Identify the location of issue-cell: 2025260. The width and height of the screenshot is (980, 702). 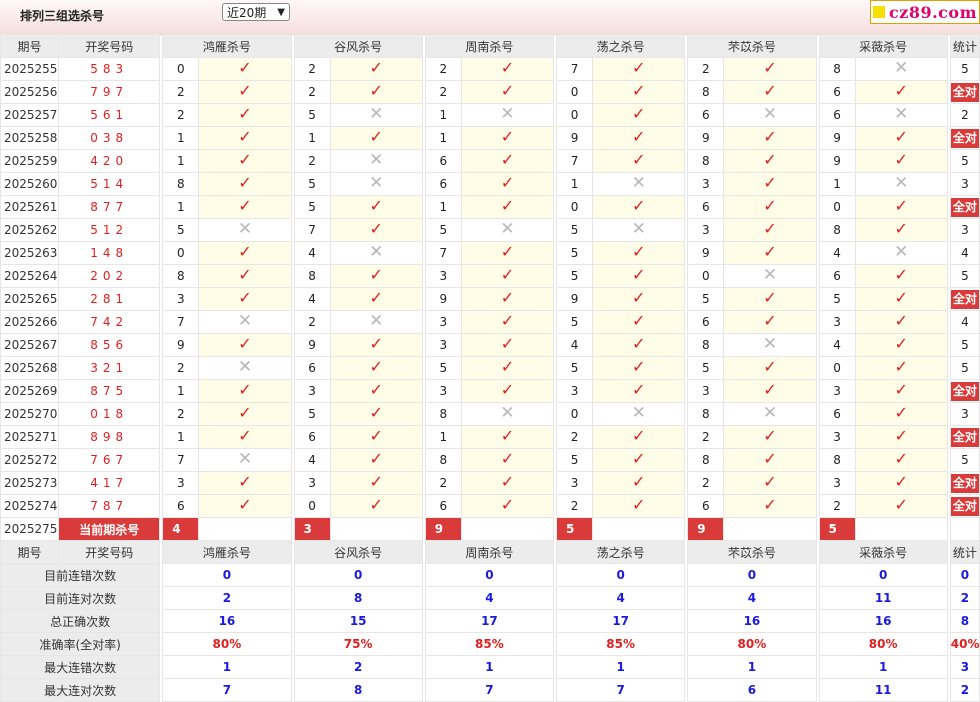
(30, 184).